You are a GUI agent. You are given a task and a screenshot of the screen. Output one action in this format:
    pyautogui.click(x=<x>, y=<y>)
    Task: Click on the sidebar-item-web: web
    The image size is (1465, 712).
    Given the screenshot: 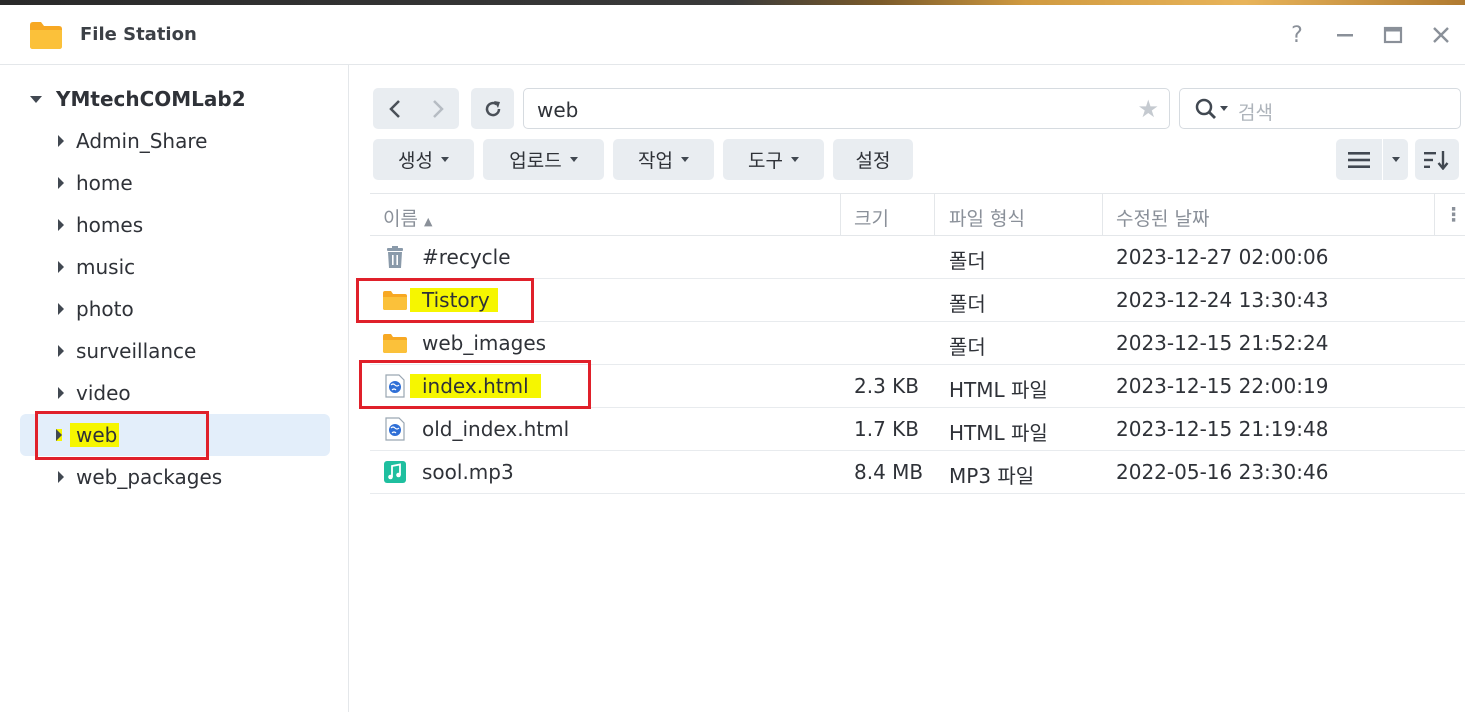 What is the action you would take?
    pyautogui.click(x=175, y=435)
    